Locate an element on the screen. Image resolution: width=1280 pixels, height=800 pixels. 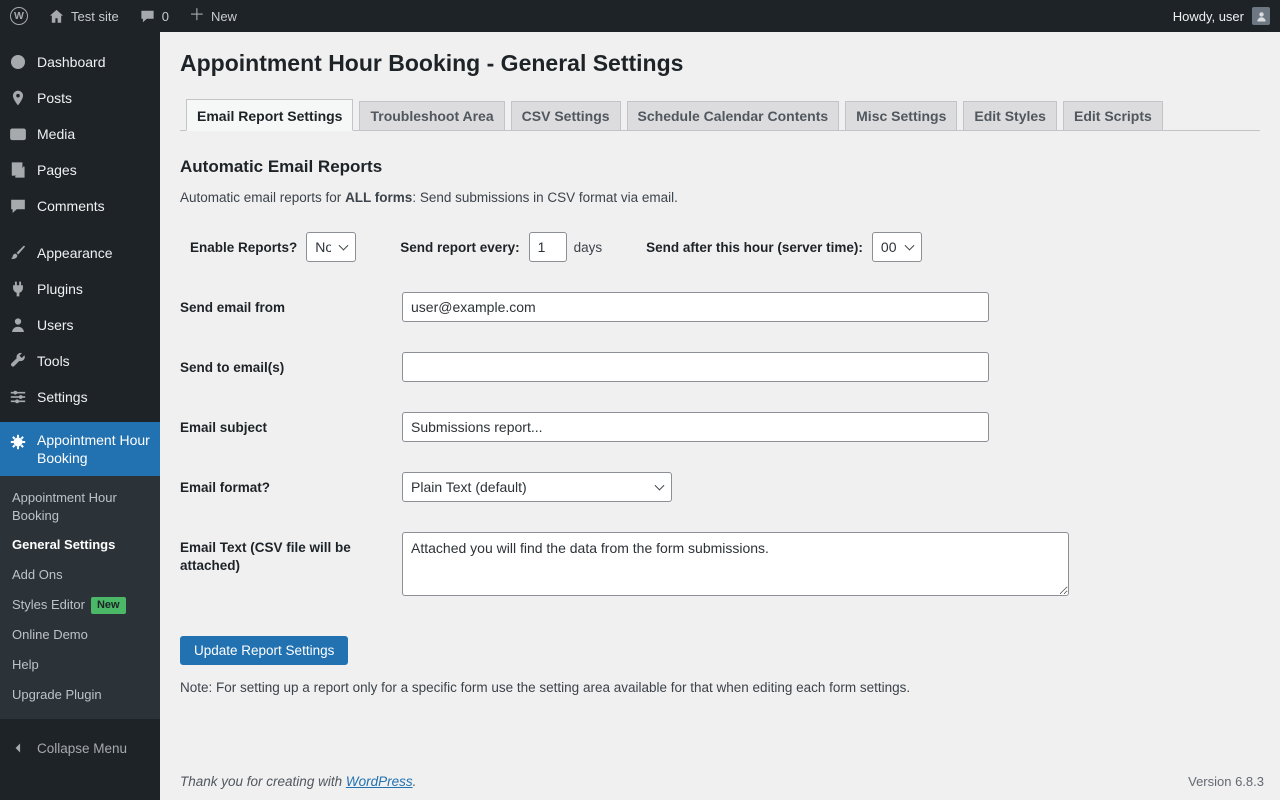
new-content-link: ＋ New is located at coordinates (213, 16).